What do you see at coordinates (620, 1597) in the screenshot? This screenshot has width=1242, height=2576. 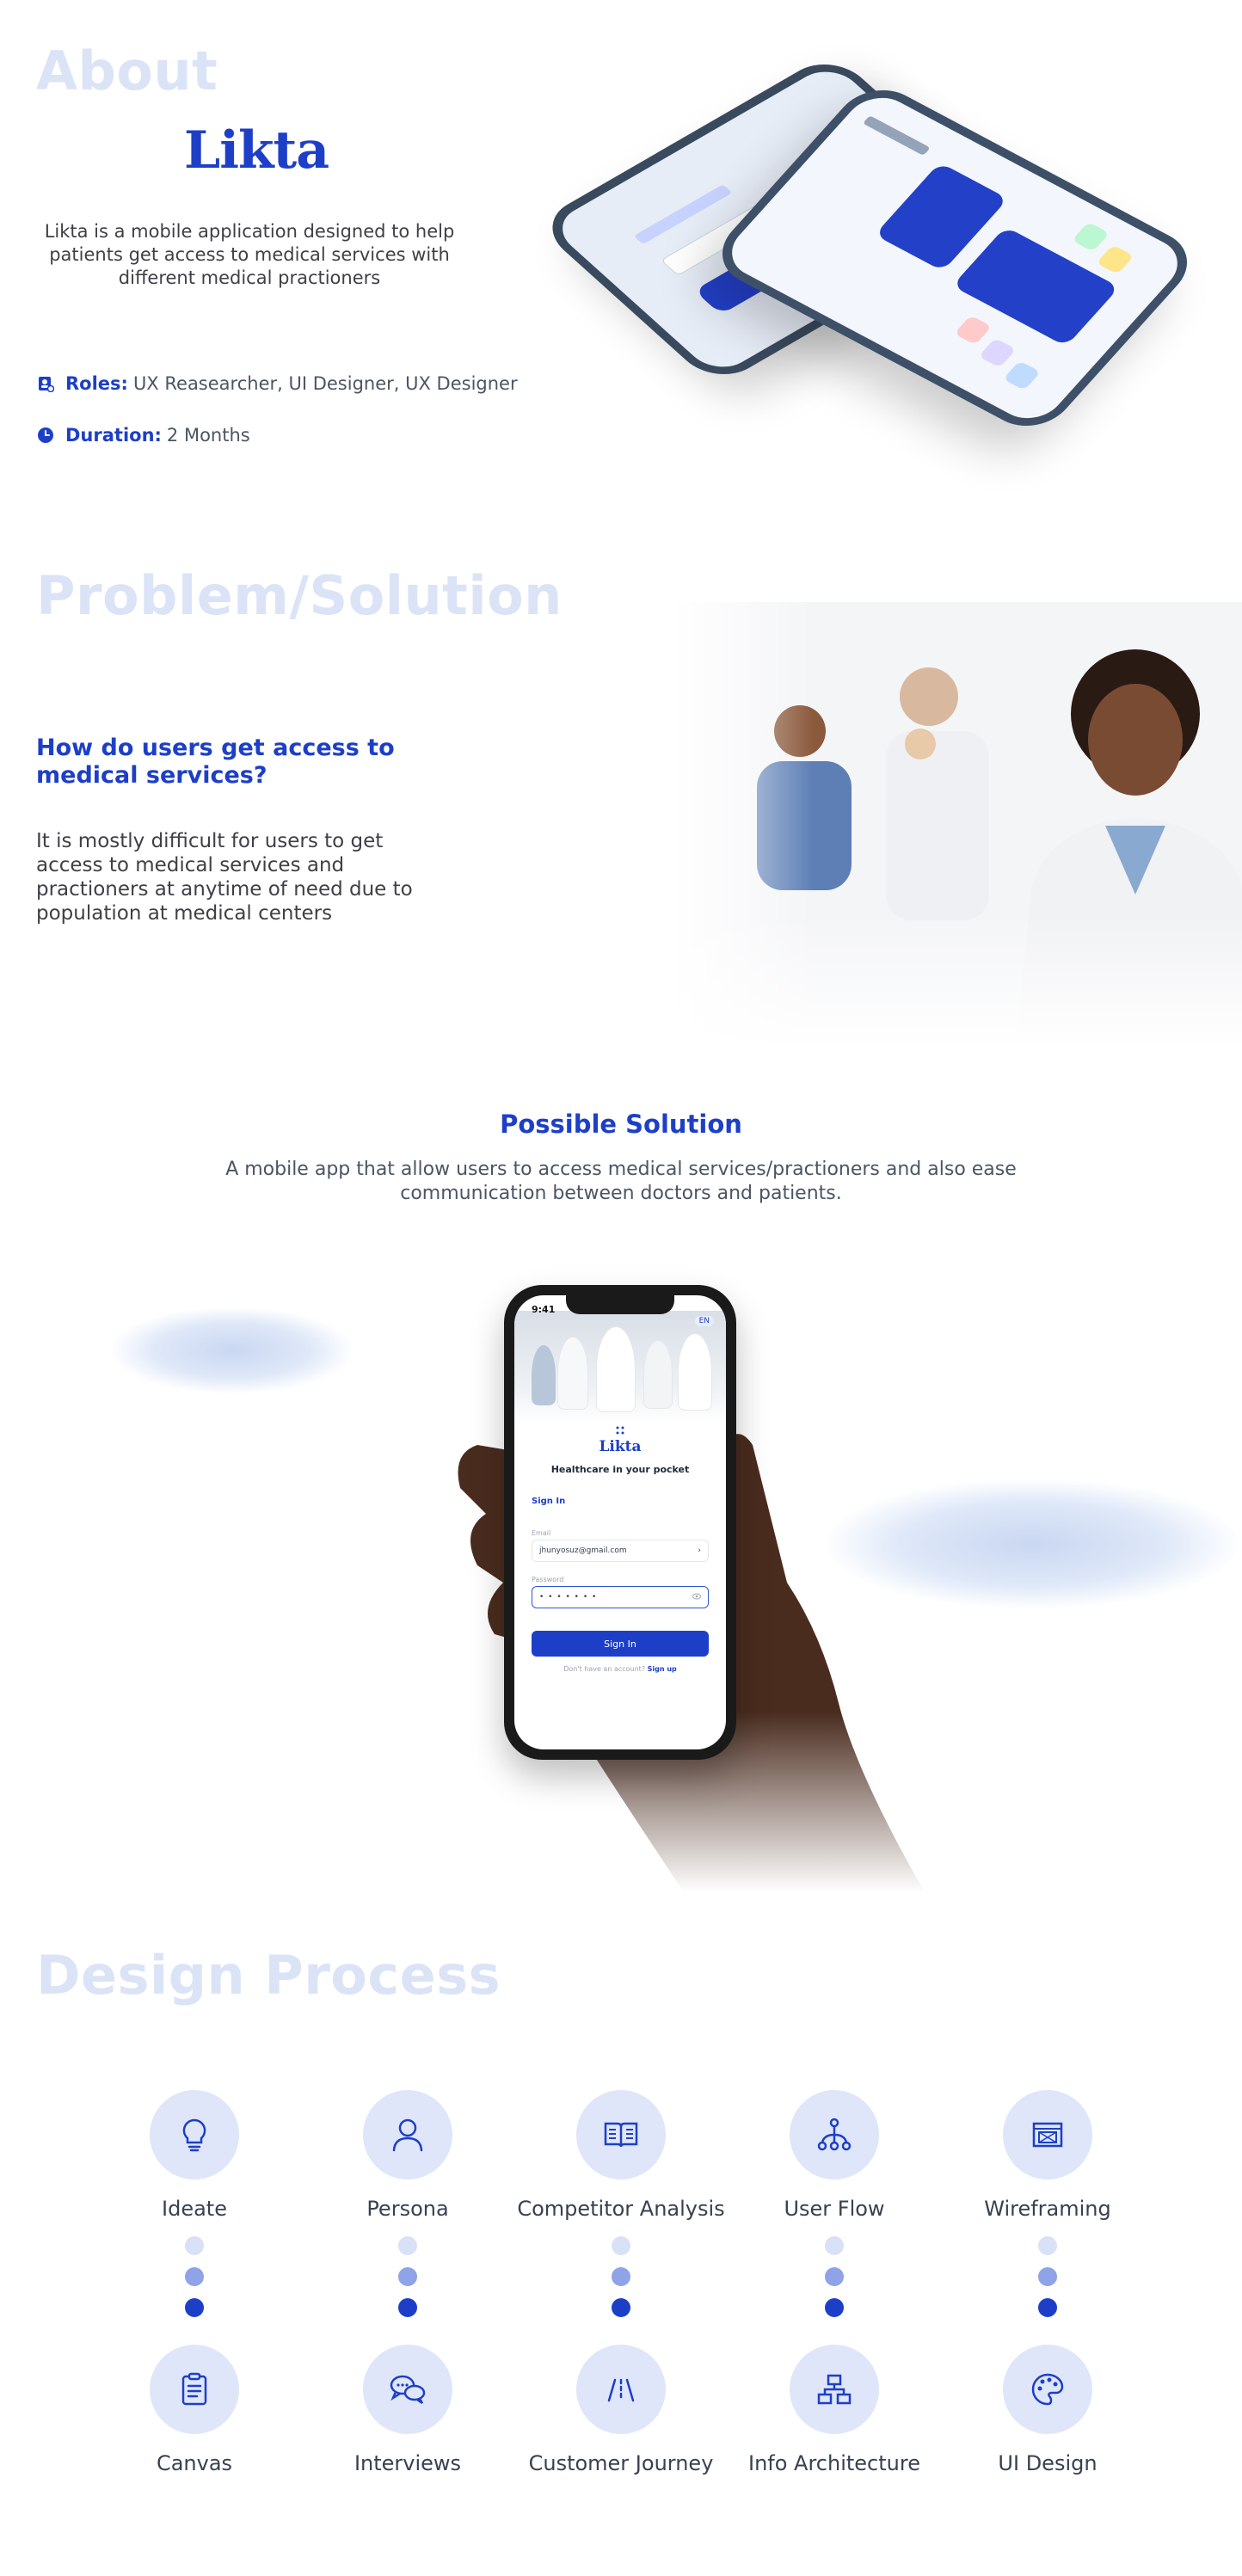 I see `password-field: • • • • • • •` at bounding box center [620, 1597].